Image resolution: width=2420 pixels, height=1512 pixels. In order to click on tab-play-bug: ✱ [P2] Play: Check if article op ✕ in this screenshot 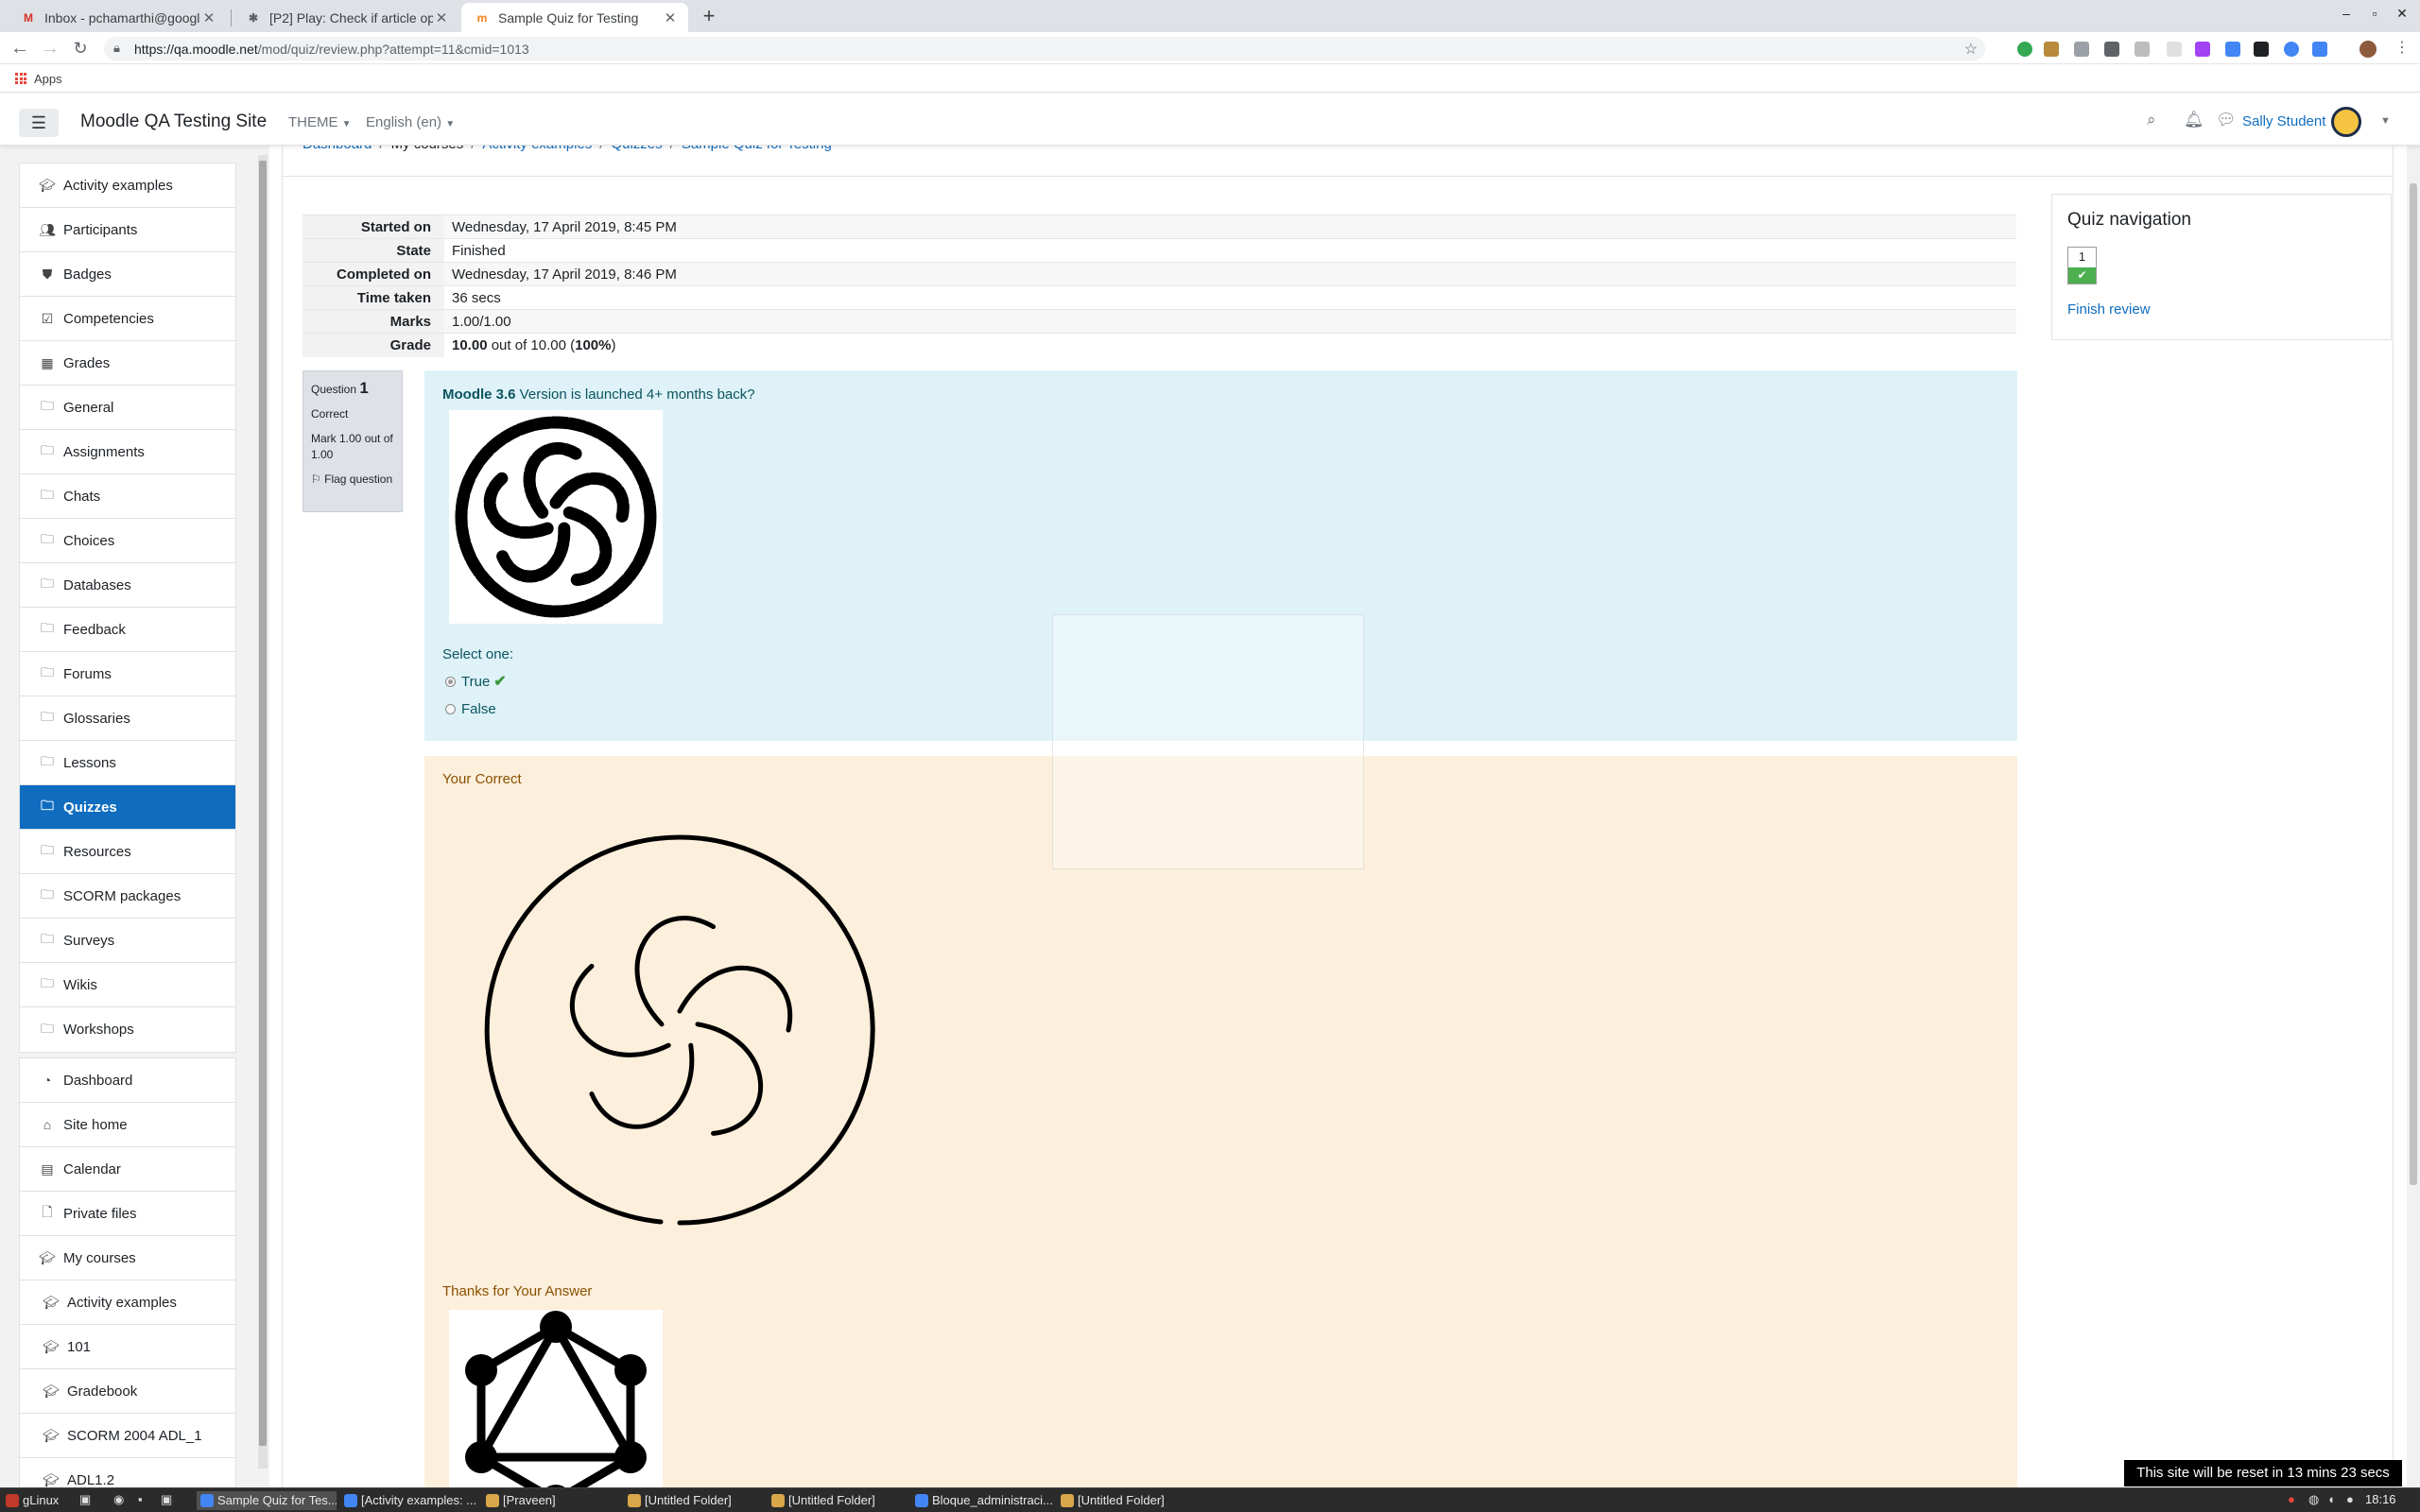, I will do `click(346, 17)`.